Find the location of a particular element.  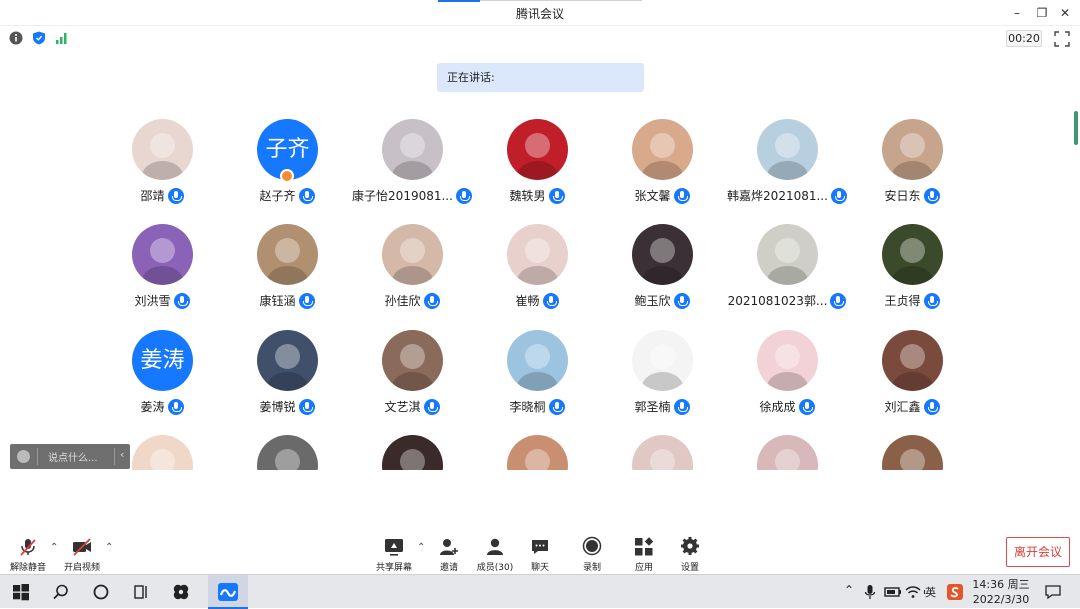

participant-name: 徐成成 is located at coordinates (777, 407).